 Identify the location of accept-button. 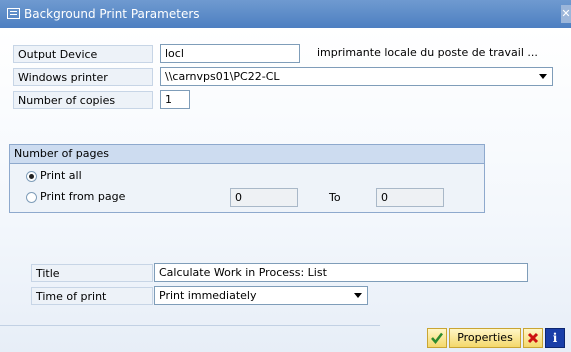
(437, 338).